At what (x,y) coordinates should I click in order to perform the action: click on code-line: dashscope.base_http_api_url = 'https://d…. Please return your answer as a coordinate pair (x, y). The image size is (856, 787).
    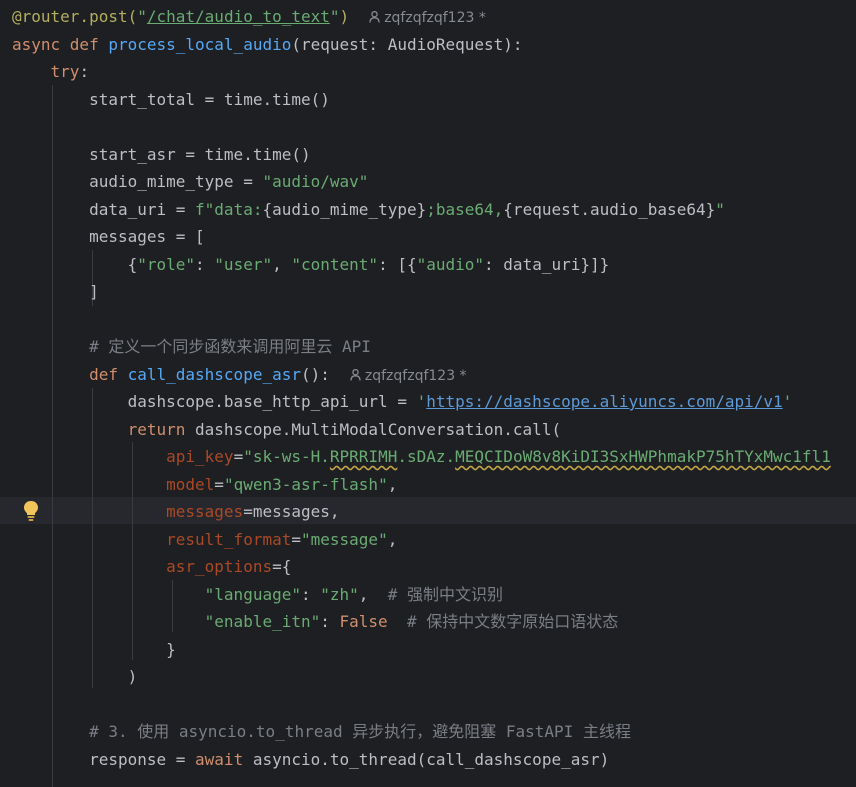
    Looking at the image, I should click on (402, 401).